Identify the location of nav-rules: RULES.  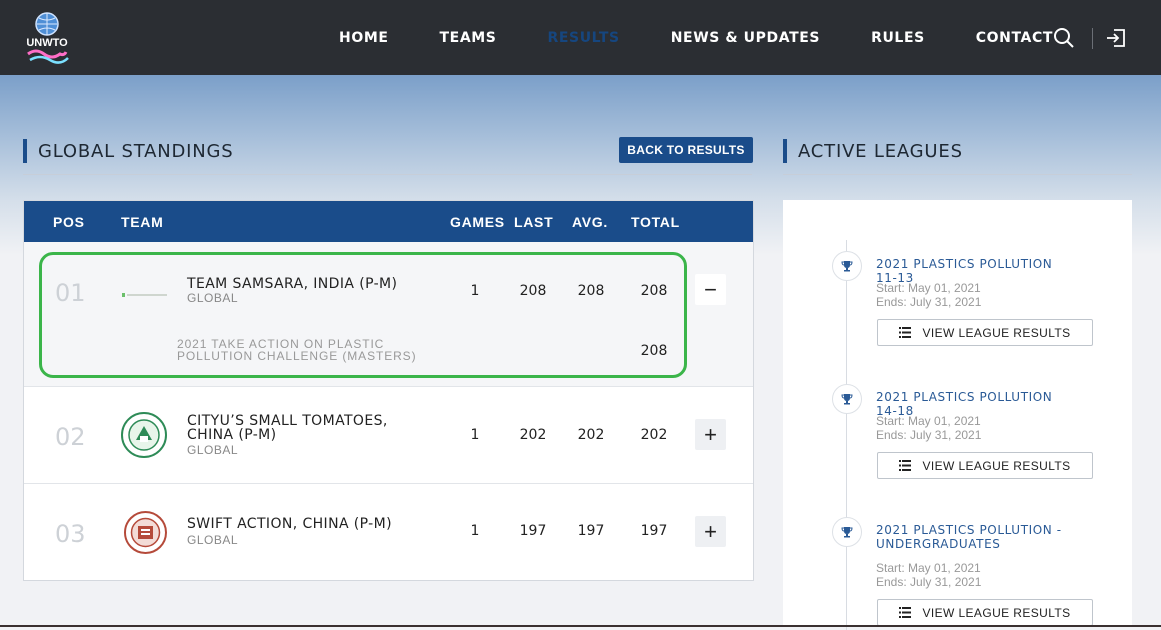
(898, 38).